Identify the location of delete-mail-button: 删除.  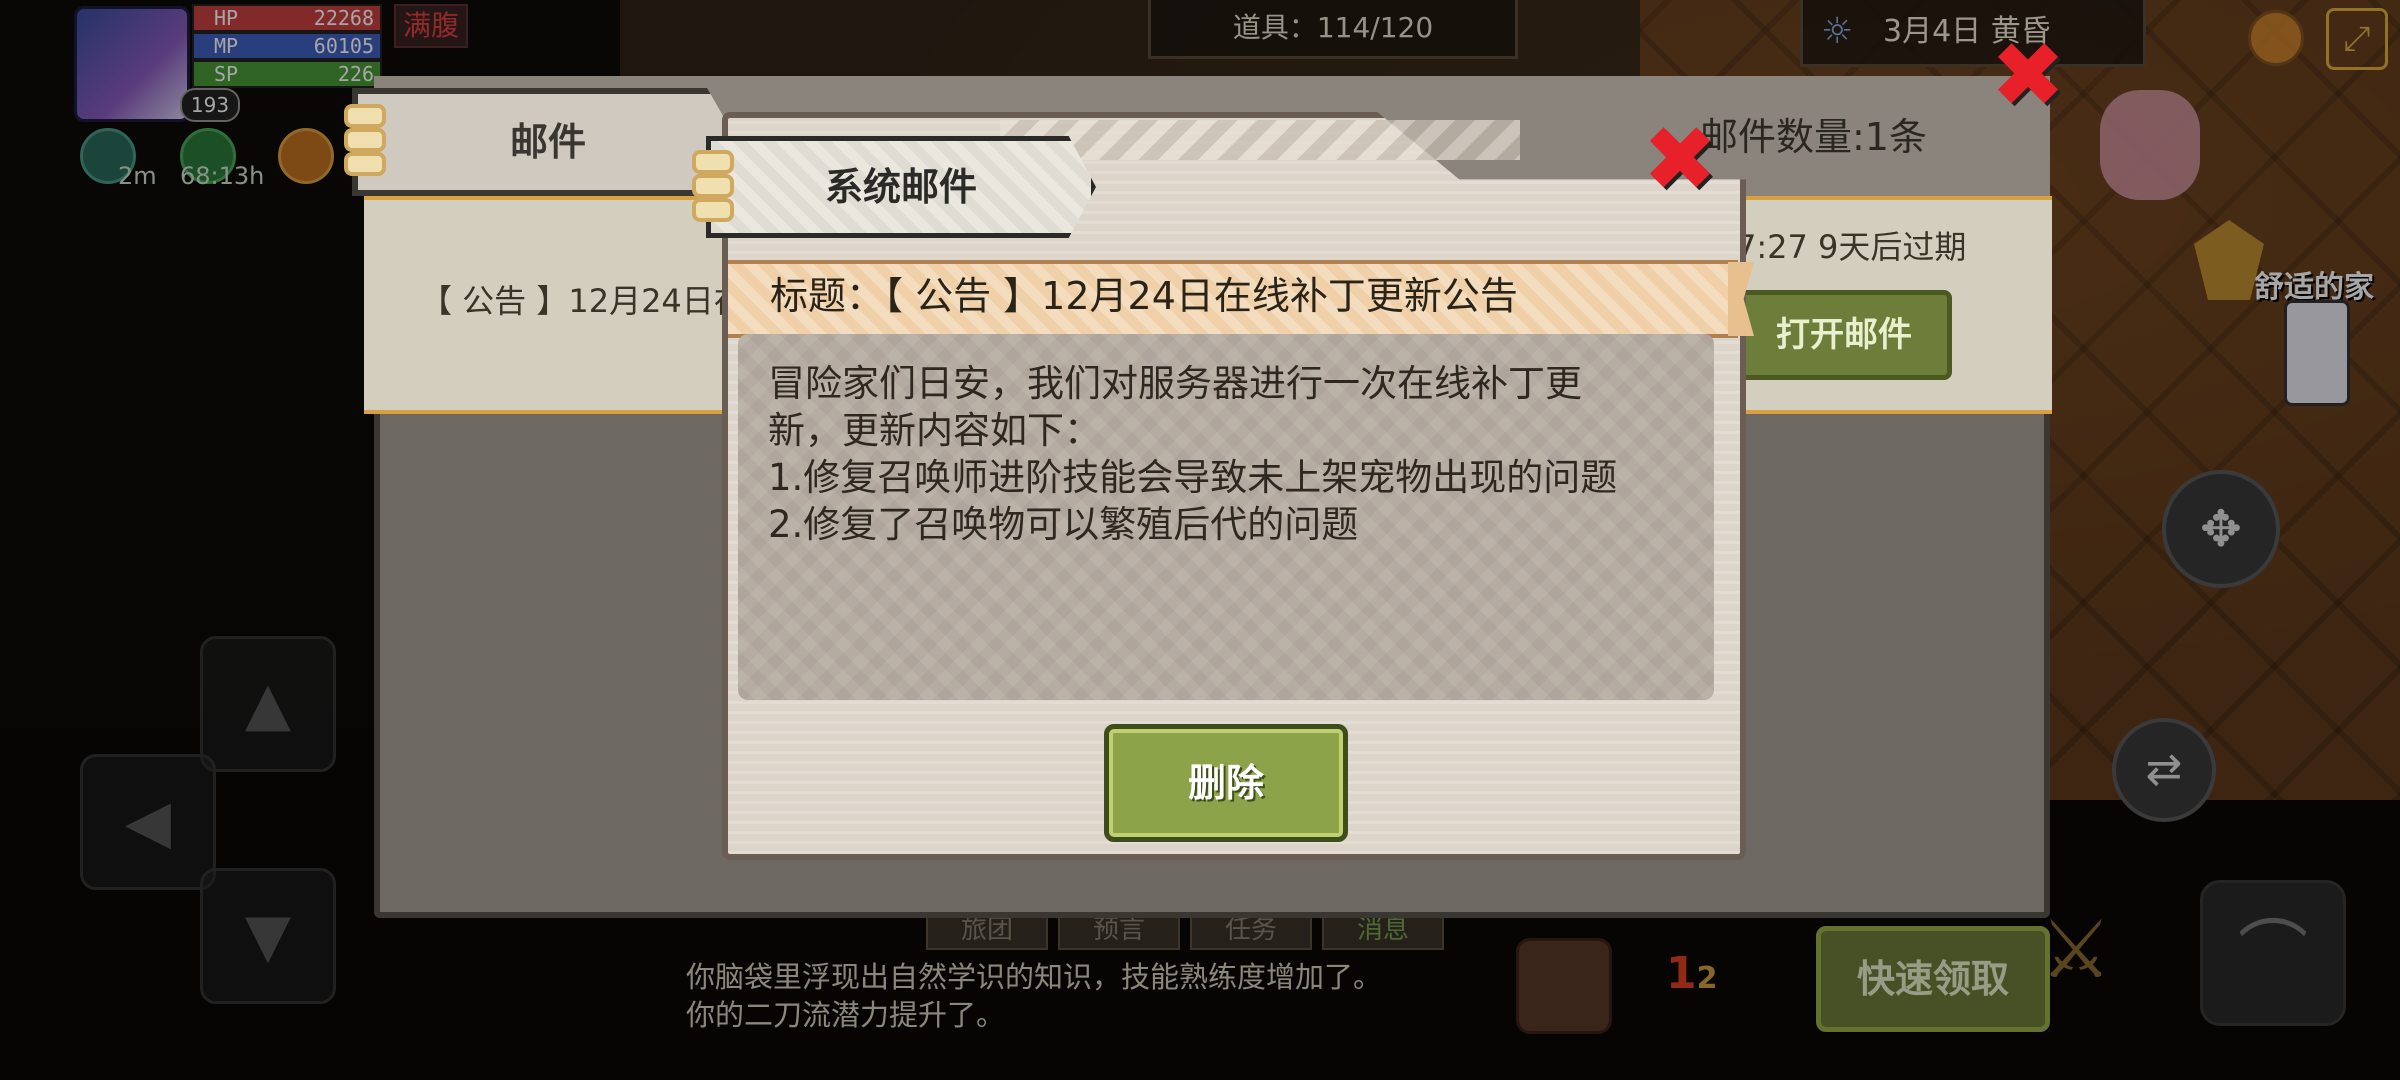
(1226, 783).